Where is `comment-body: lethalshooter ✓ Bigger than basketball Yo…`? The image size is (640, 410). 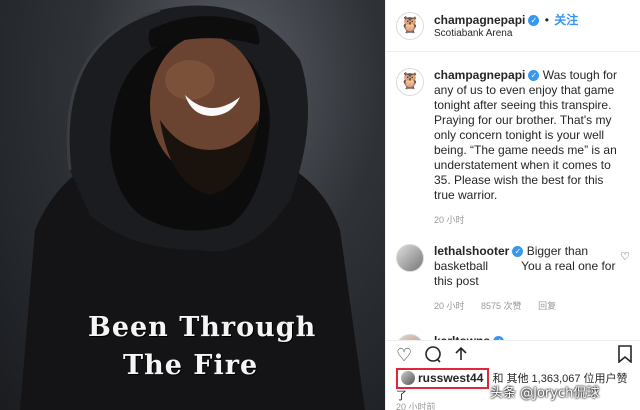 comment-body: lethalshooter ✓ Bigger than basketball Yo… is located at coordinates (526, 266).